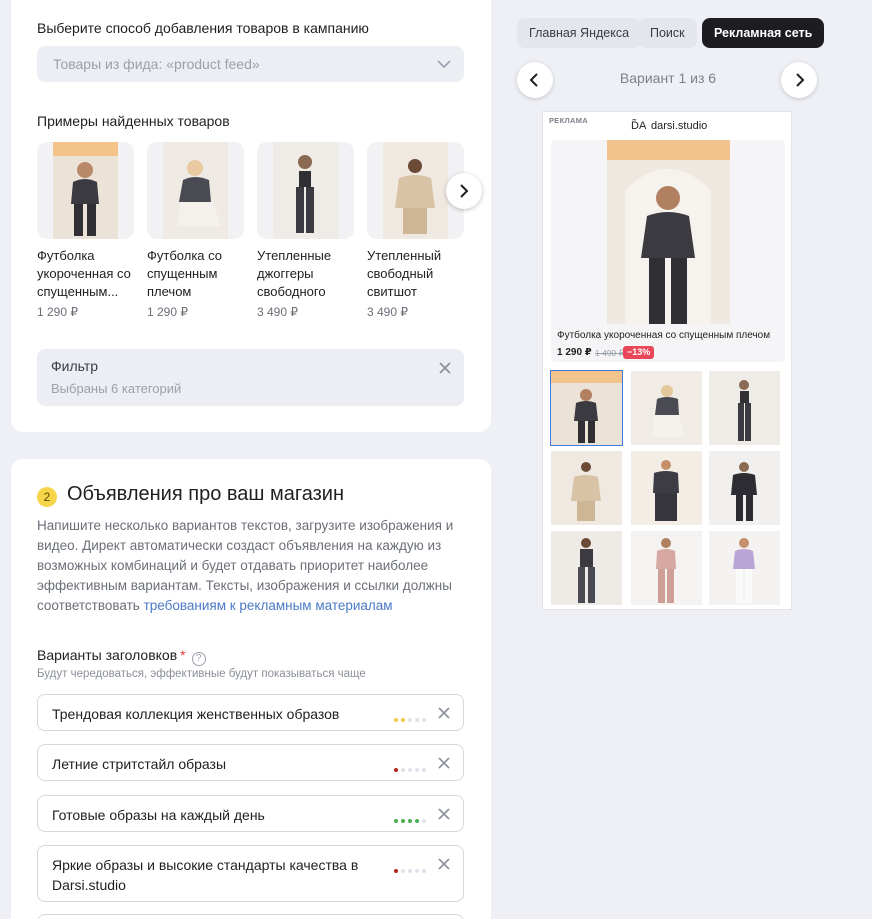 The width and height of the screenshot is (872, 919). I want to click on headlines-label-text: Варианты заголовков, so click(107, 655).